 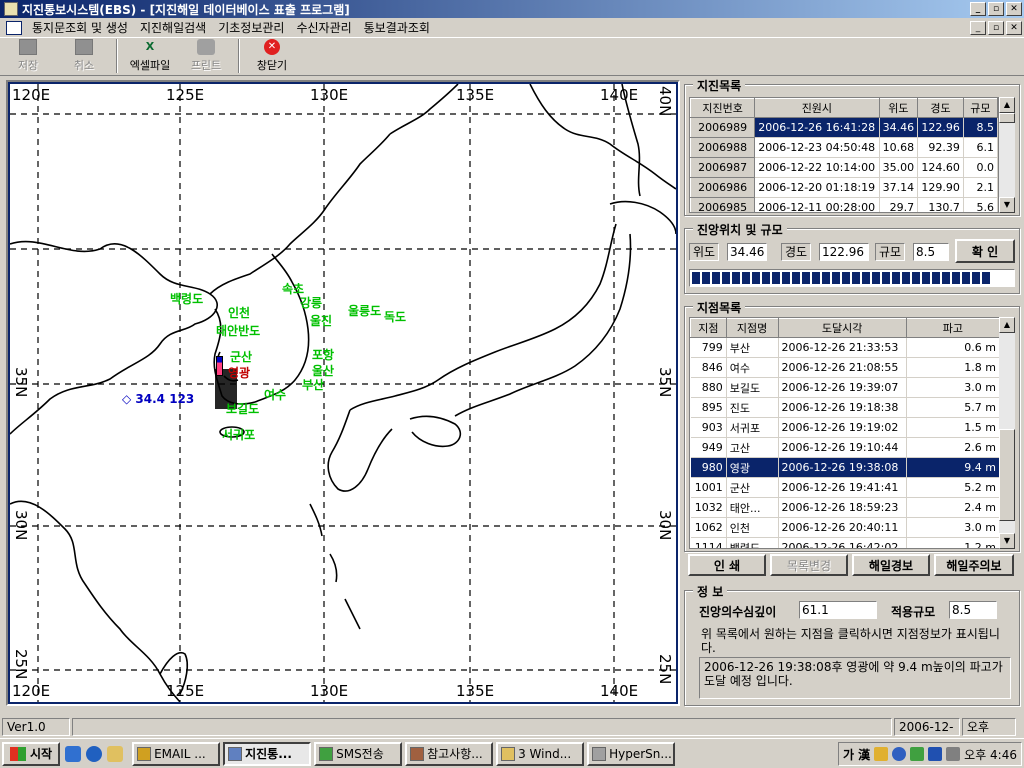 I want to click on folder-icon, so click(x=115, y=753).